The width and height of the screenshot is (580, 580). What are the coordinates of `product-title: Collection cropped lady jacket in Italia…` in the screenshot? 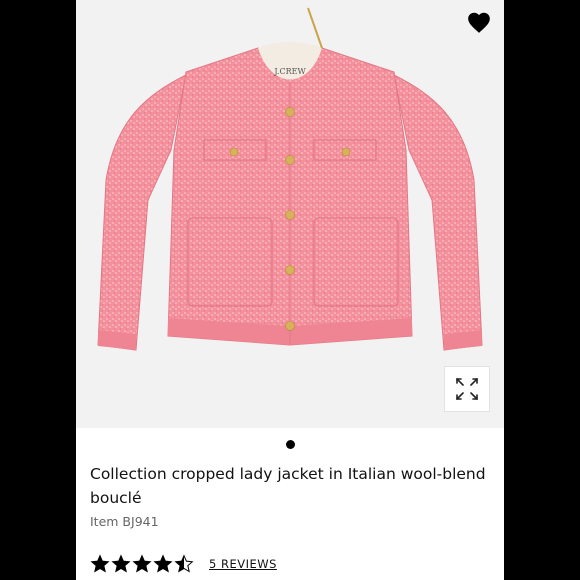 It's located at (288, 486).